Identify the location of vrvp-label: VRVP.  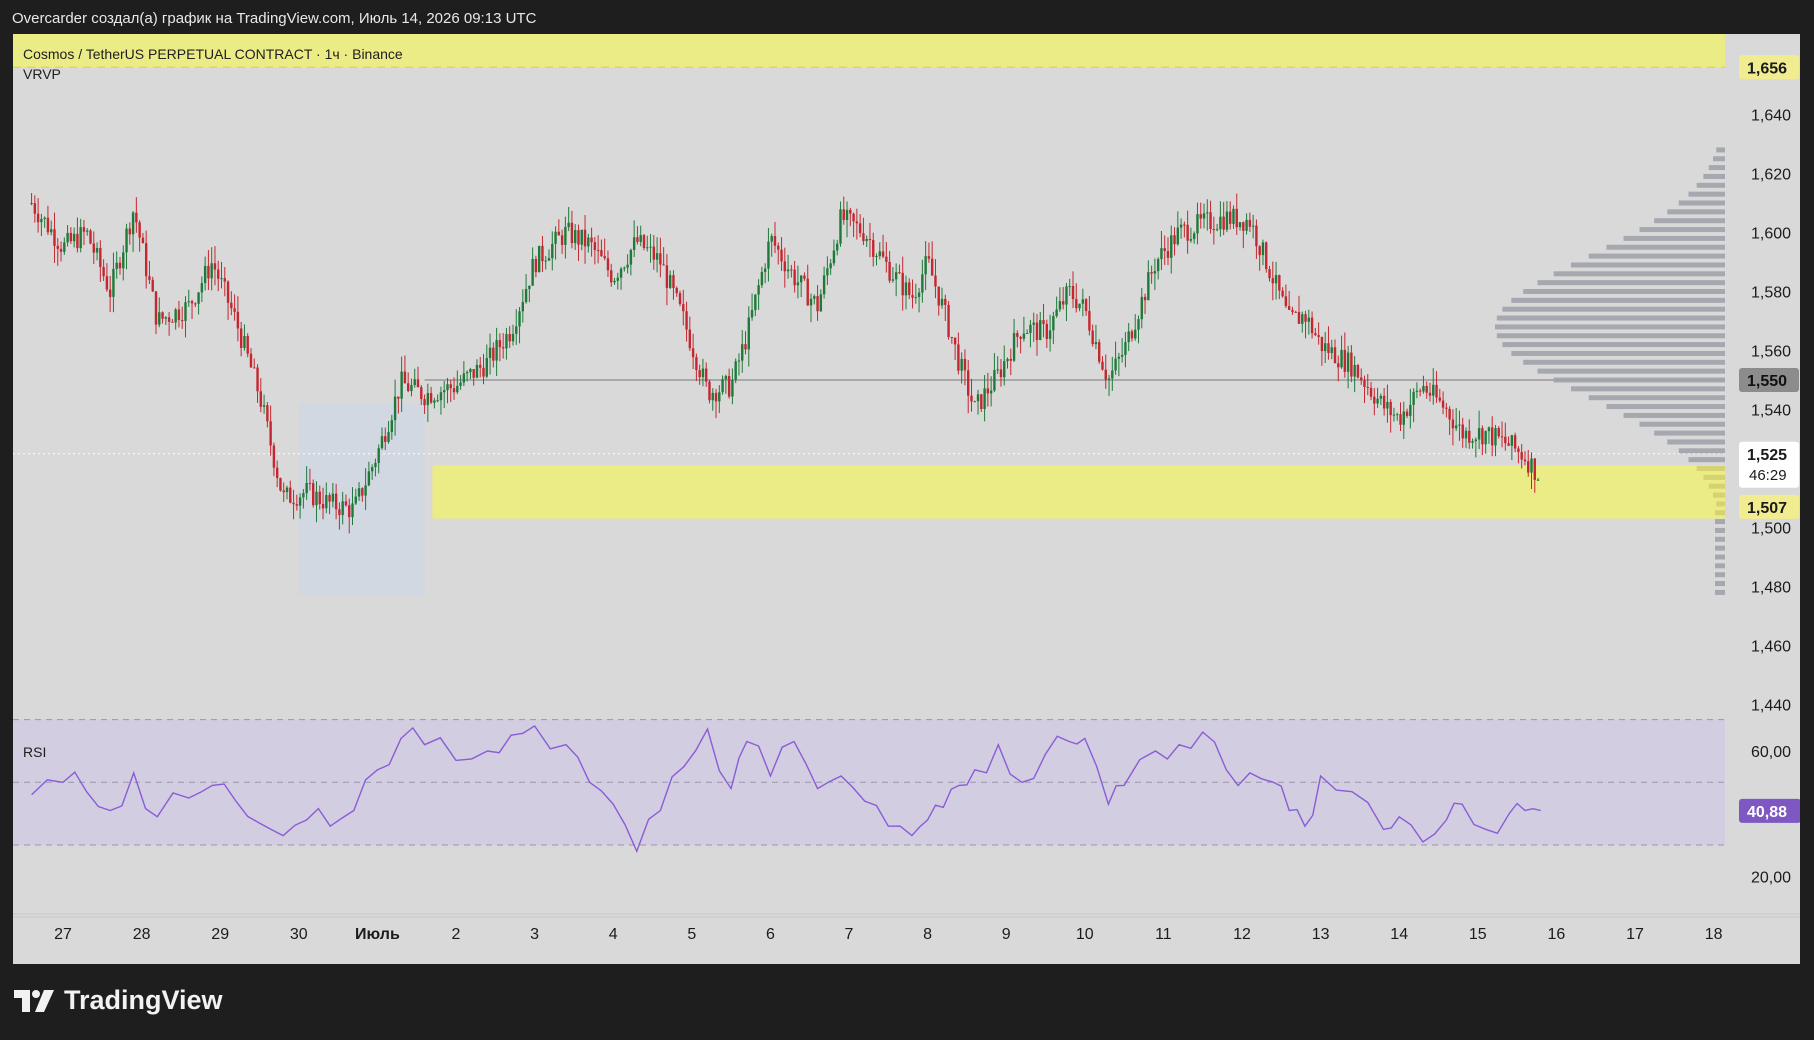
(213, 74).